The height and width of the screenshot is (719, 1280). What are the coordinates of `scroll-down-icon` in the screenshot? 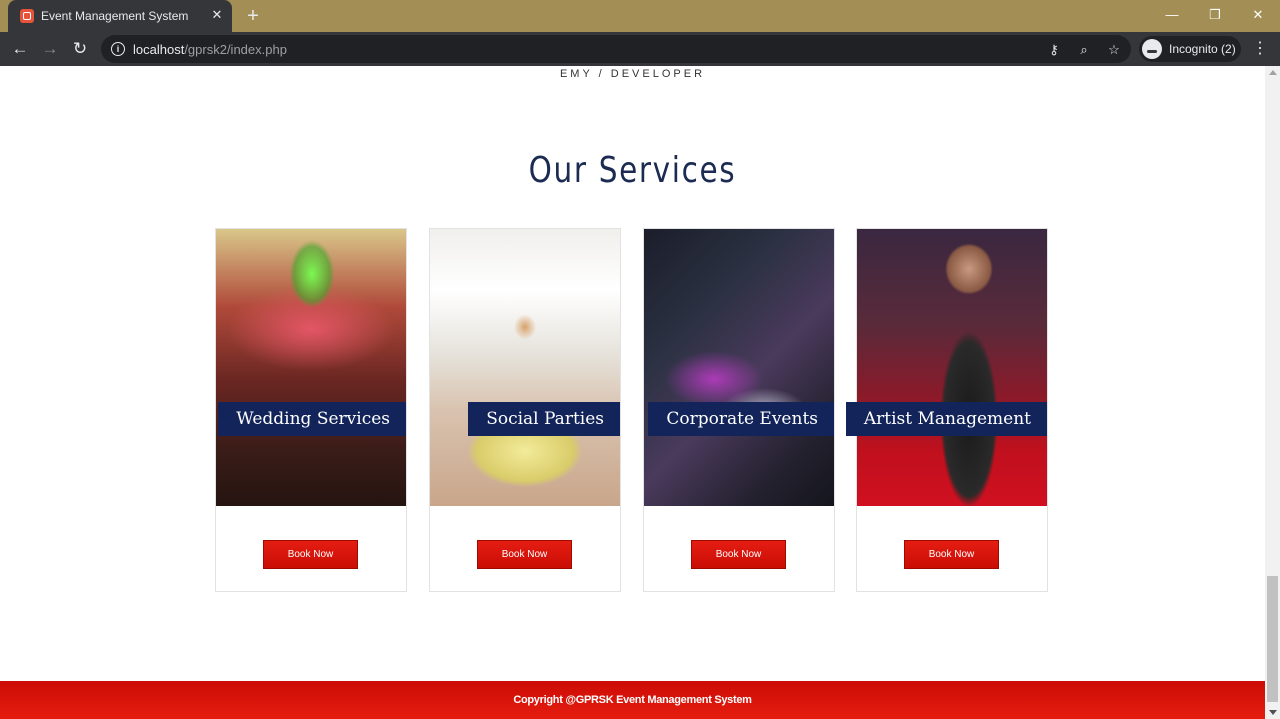 It's located at (1273, 712).